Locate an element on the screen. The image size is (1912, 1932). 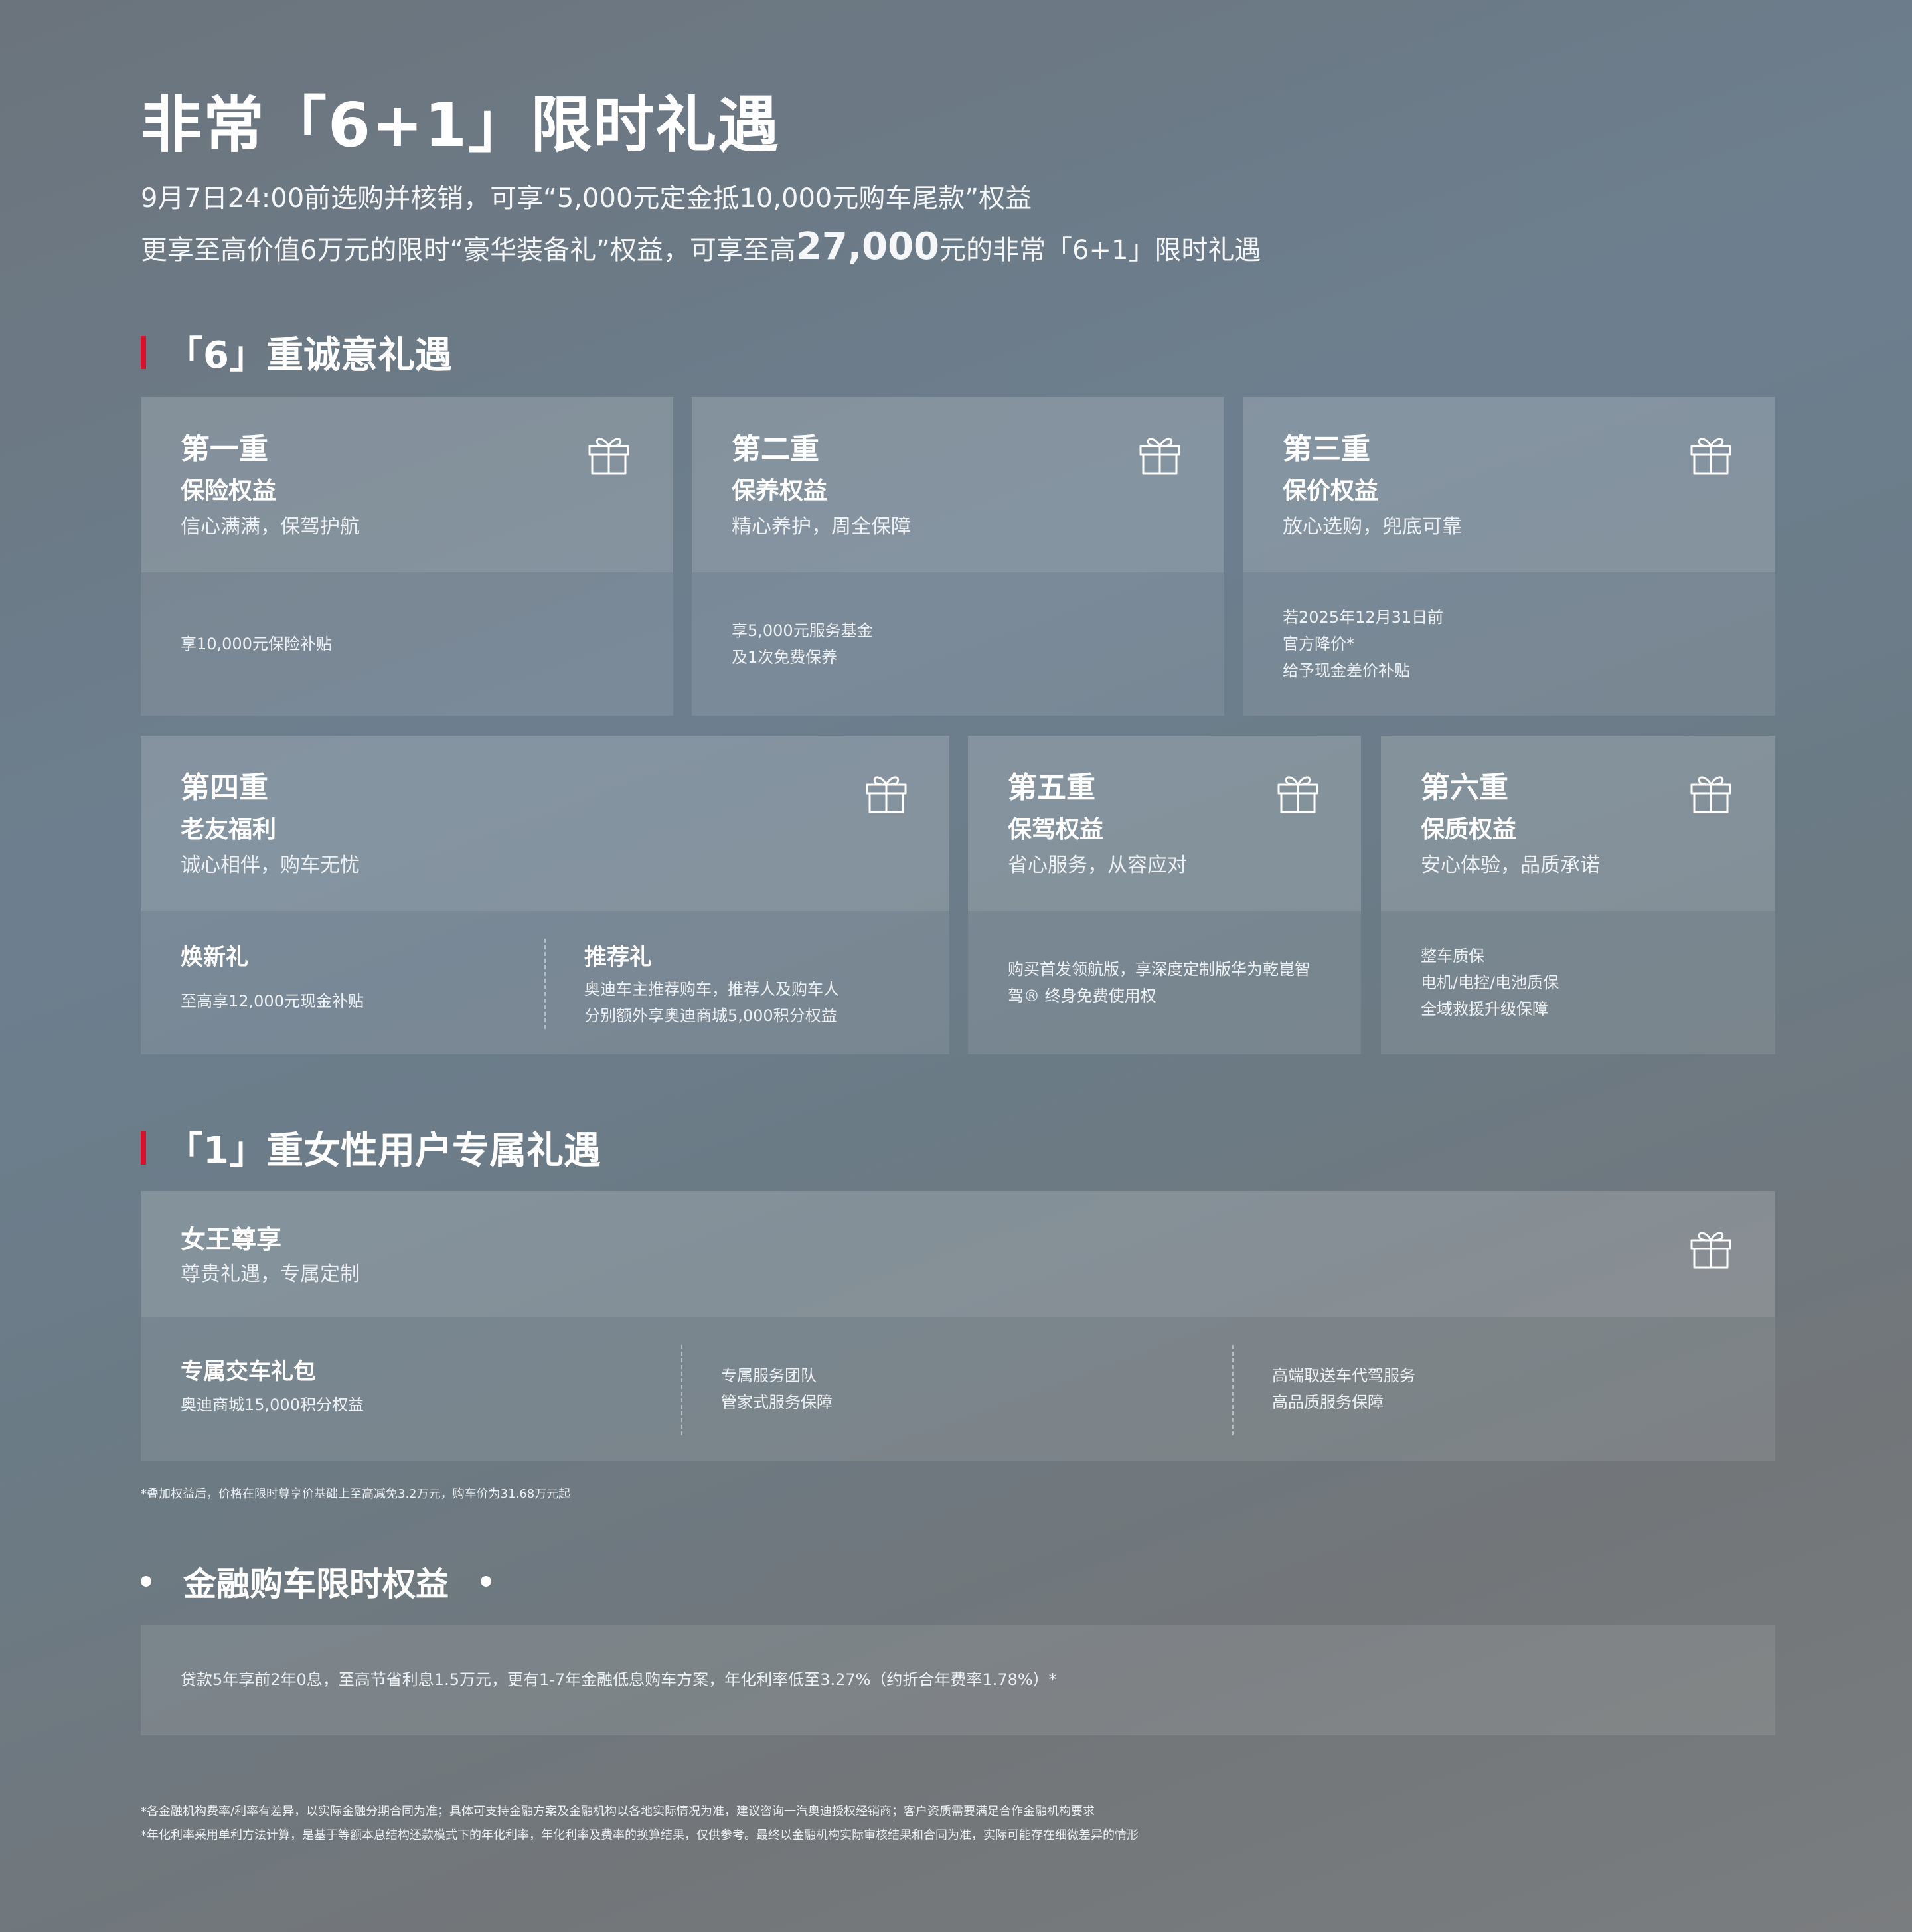
card-body-line: 购买首发领航版，享深度定制版华为乾崑智 is located at coordinates (1159, 969).